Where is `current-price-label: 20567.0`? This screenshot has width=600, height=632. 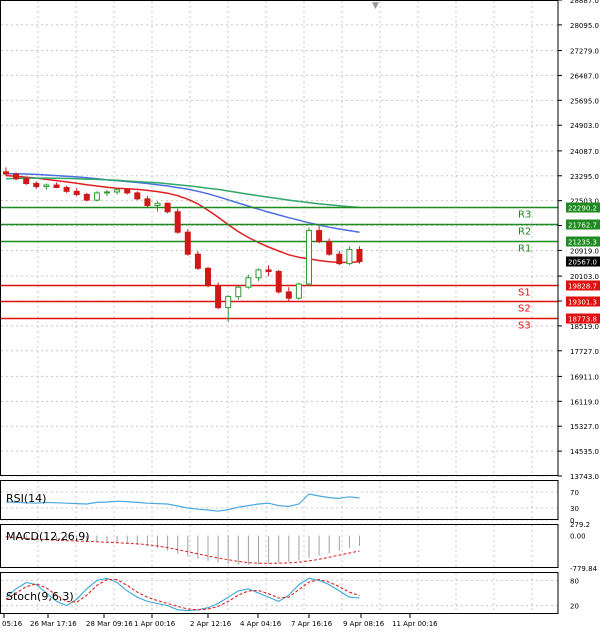
current-price-label: 20567.0 is located at coordinates (582, 263).